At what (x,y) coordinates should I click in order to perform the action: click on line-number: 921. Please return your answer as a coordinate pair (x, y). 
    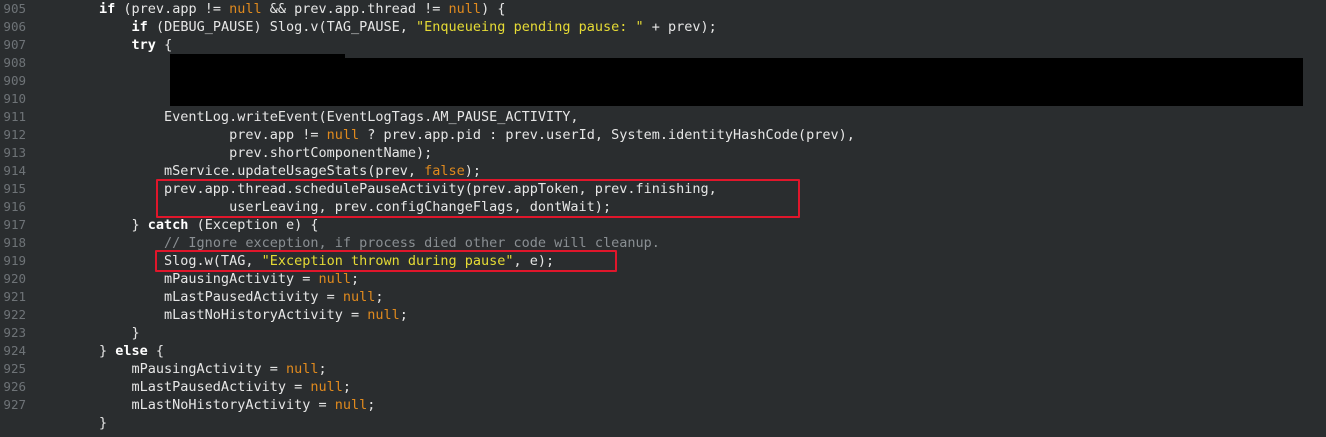
    Looking at the image, I should click on (14, 296).